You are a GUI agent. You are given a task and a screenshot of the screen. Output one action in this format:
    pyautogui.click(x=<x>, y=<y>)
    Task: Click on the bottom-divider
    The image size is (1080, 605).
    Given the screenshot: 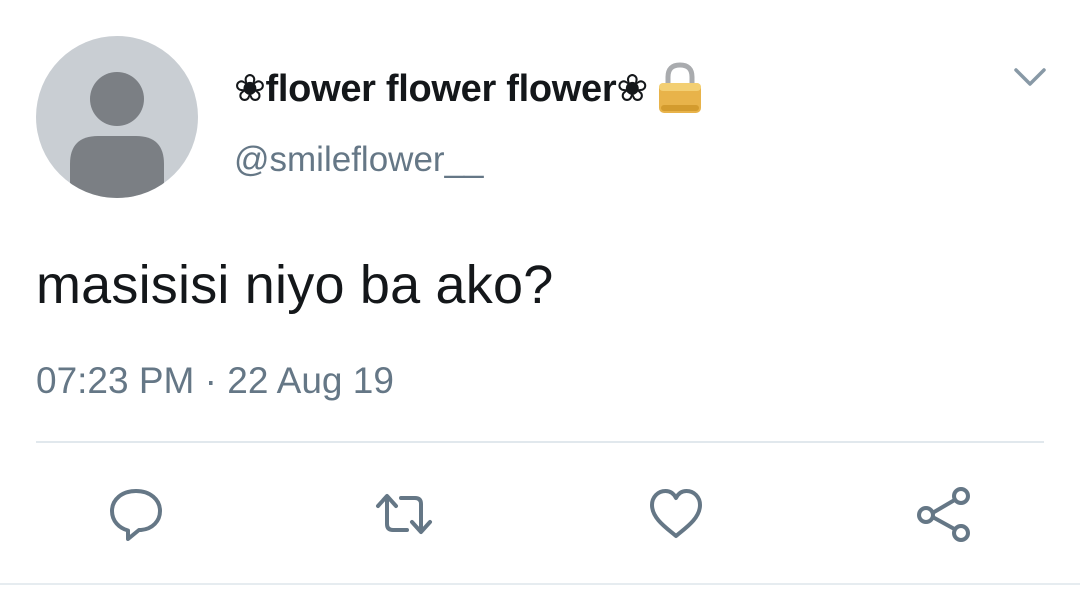 What is the action you would take?
    pyautogui.click(x=540, y=584)
    